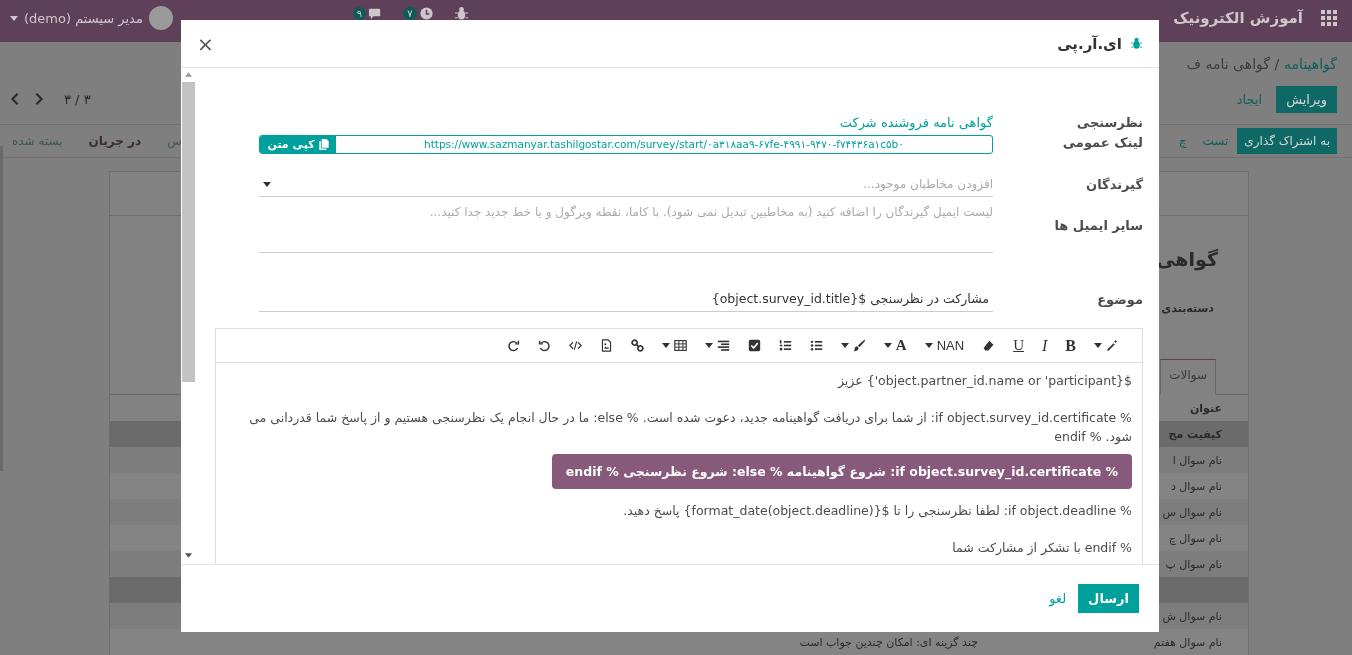 This screenshot has width=1352, height=655. What do you see at coordinates (37, 141) in the screenshot?
I see `status-stage: بسته شده` at bounding box center [37, 141].